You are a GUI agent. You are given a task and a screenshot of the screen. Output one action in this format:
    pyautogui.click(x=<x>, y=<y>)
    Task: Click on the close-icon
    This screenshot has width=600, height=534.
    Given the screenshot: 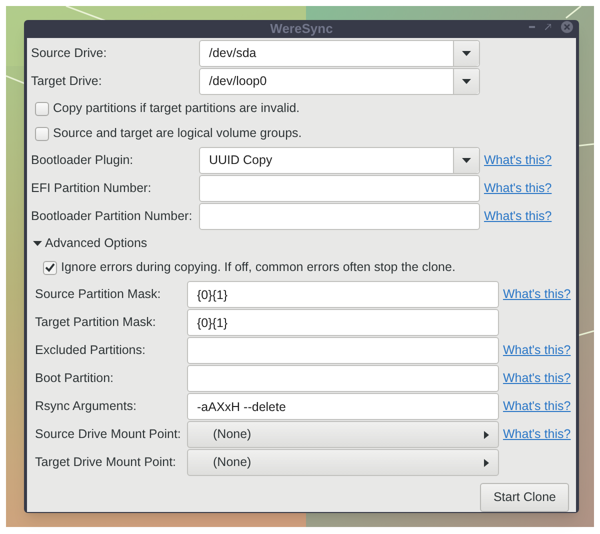 What is the action you would take?
    pyautogui.click(x=567, y=27)
    